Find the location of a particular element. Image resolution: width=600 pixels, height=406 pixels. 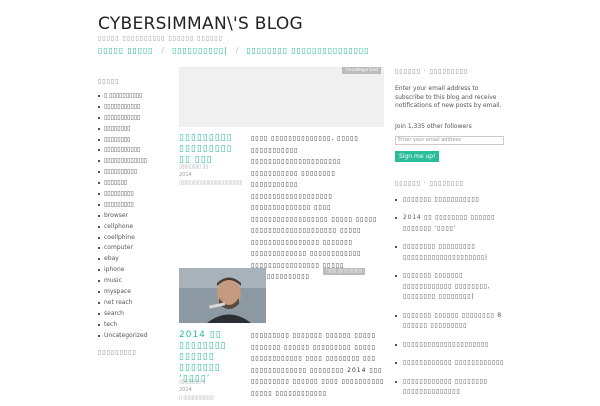

follow-widget-title: ▯▯▯▯▯▯ · ▯▯▯▯▯▯▯▯▯ is located at coordinates (432, 71).